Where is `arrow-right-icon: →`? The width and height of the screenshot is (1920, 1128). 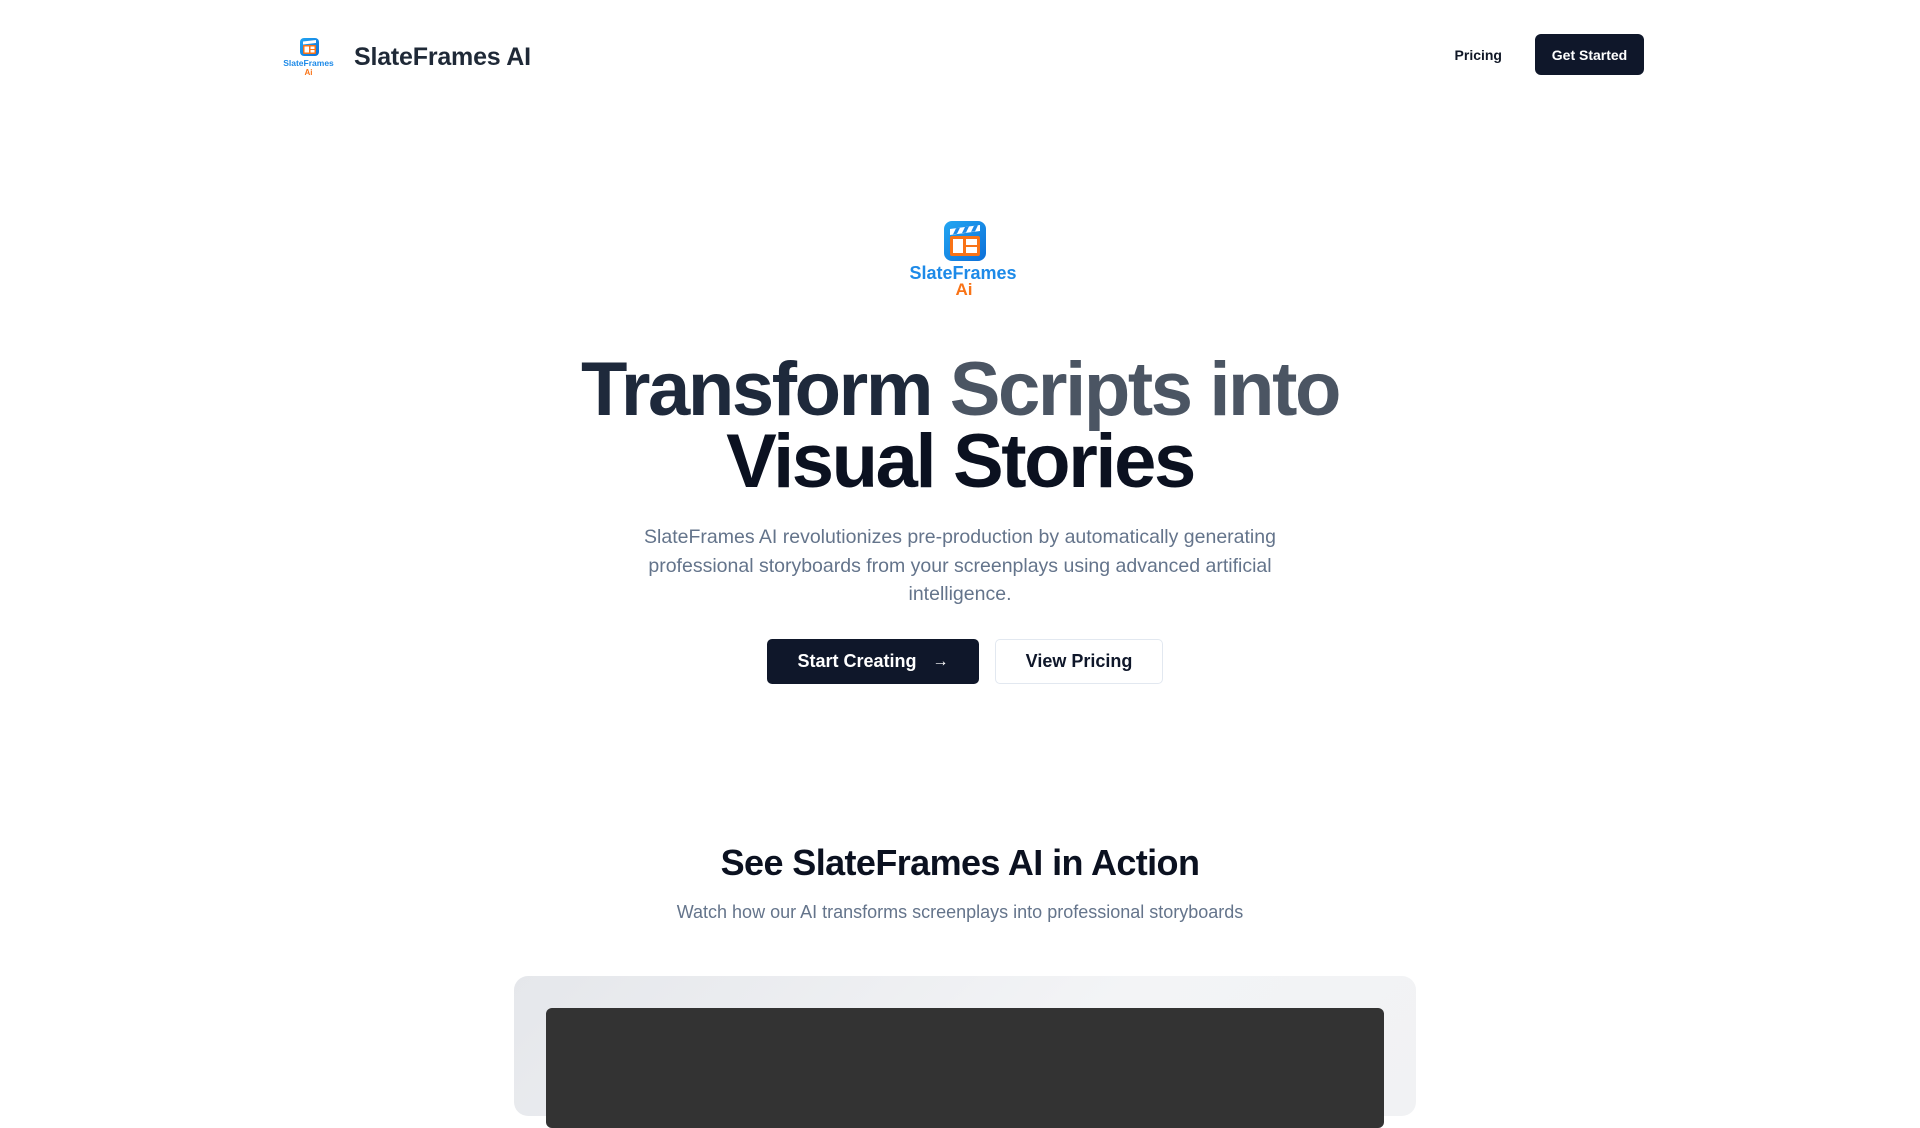 arrow-right-icon: → is located at coordinates (940, 661).